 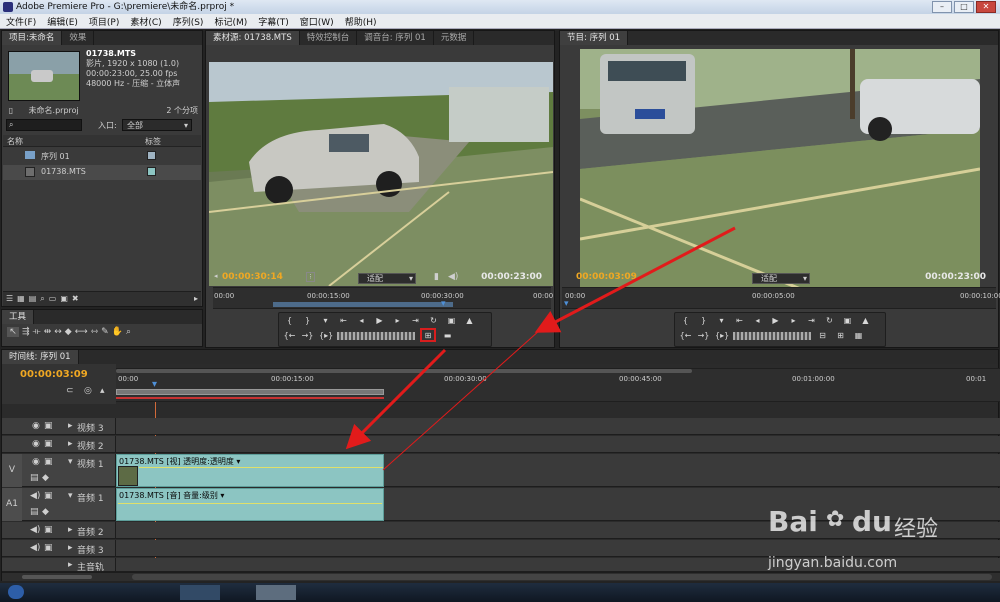 What do you see at coordinates (721, 321) in the screenshot?
I see `marker-icon: ▾` at bounding box center [721, 321].